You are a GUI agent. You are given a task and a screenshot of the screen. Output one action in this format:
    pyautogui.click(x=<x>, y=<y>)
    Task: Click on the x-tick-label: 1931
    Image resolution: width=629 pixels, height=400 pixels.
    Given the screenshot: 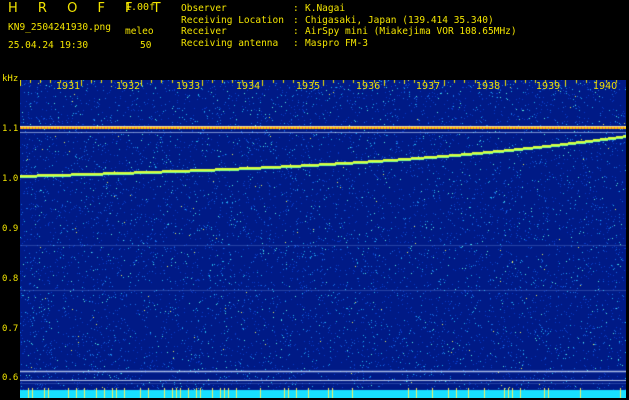 What is the action you would take?
    pyautogui.click(x=68, y=86)
    